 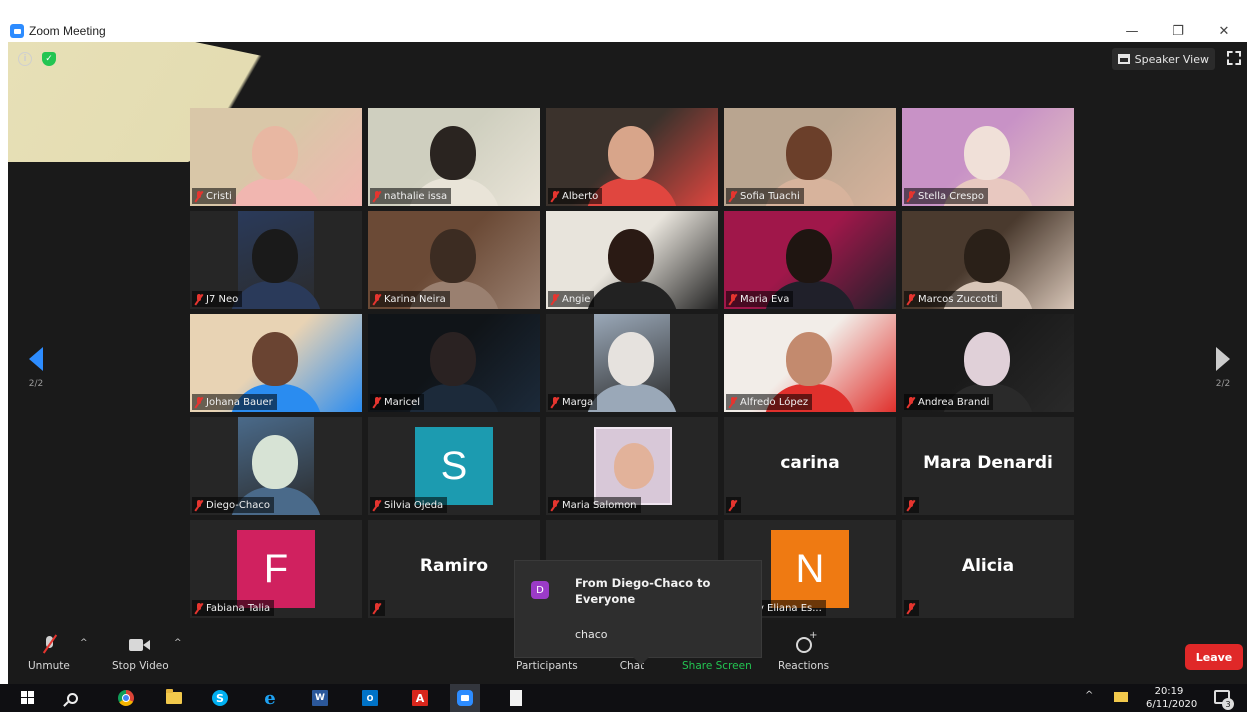 What do you see at coordinates (178, 643) in the screenshot?
I see `video-options-caret: ^` at bounding box center [178, 643].